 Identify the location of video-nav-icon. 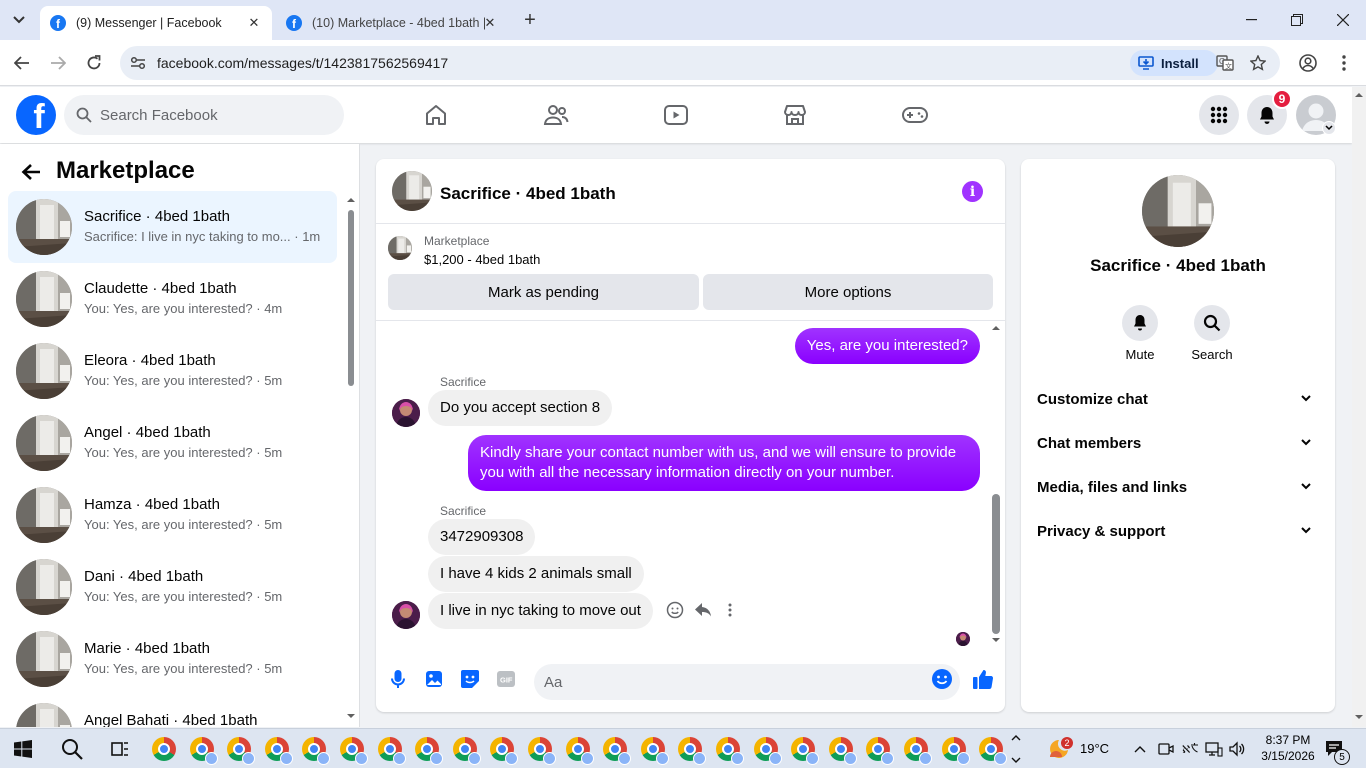
(676, 115).